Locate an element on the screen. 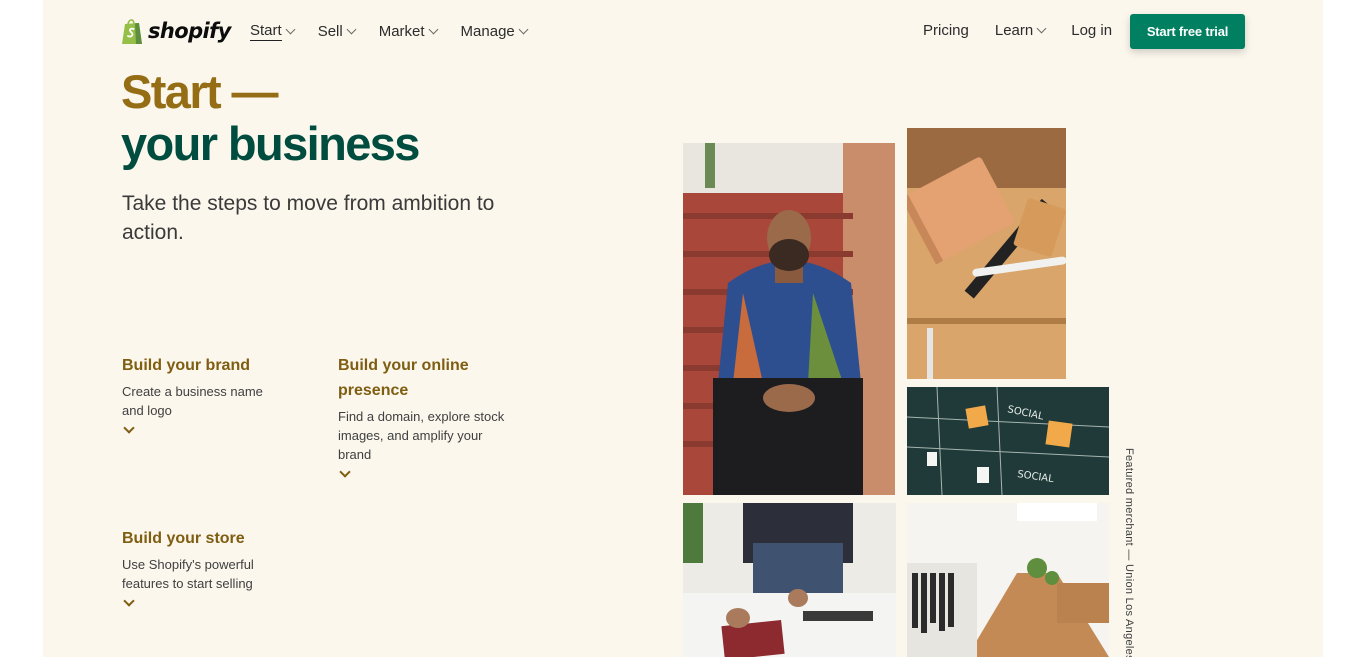 The width and height of the screenshot is (1366, 657). nav-login-label: Log in is located at coordinates (1092, 30).